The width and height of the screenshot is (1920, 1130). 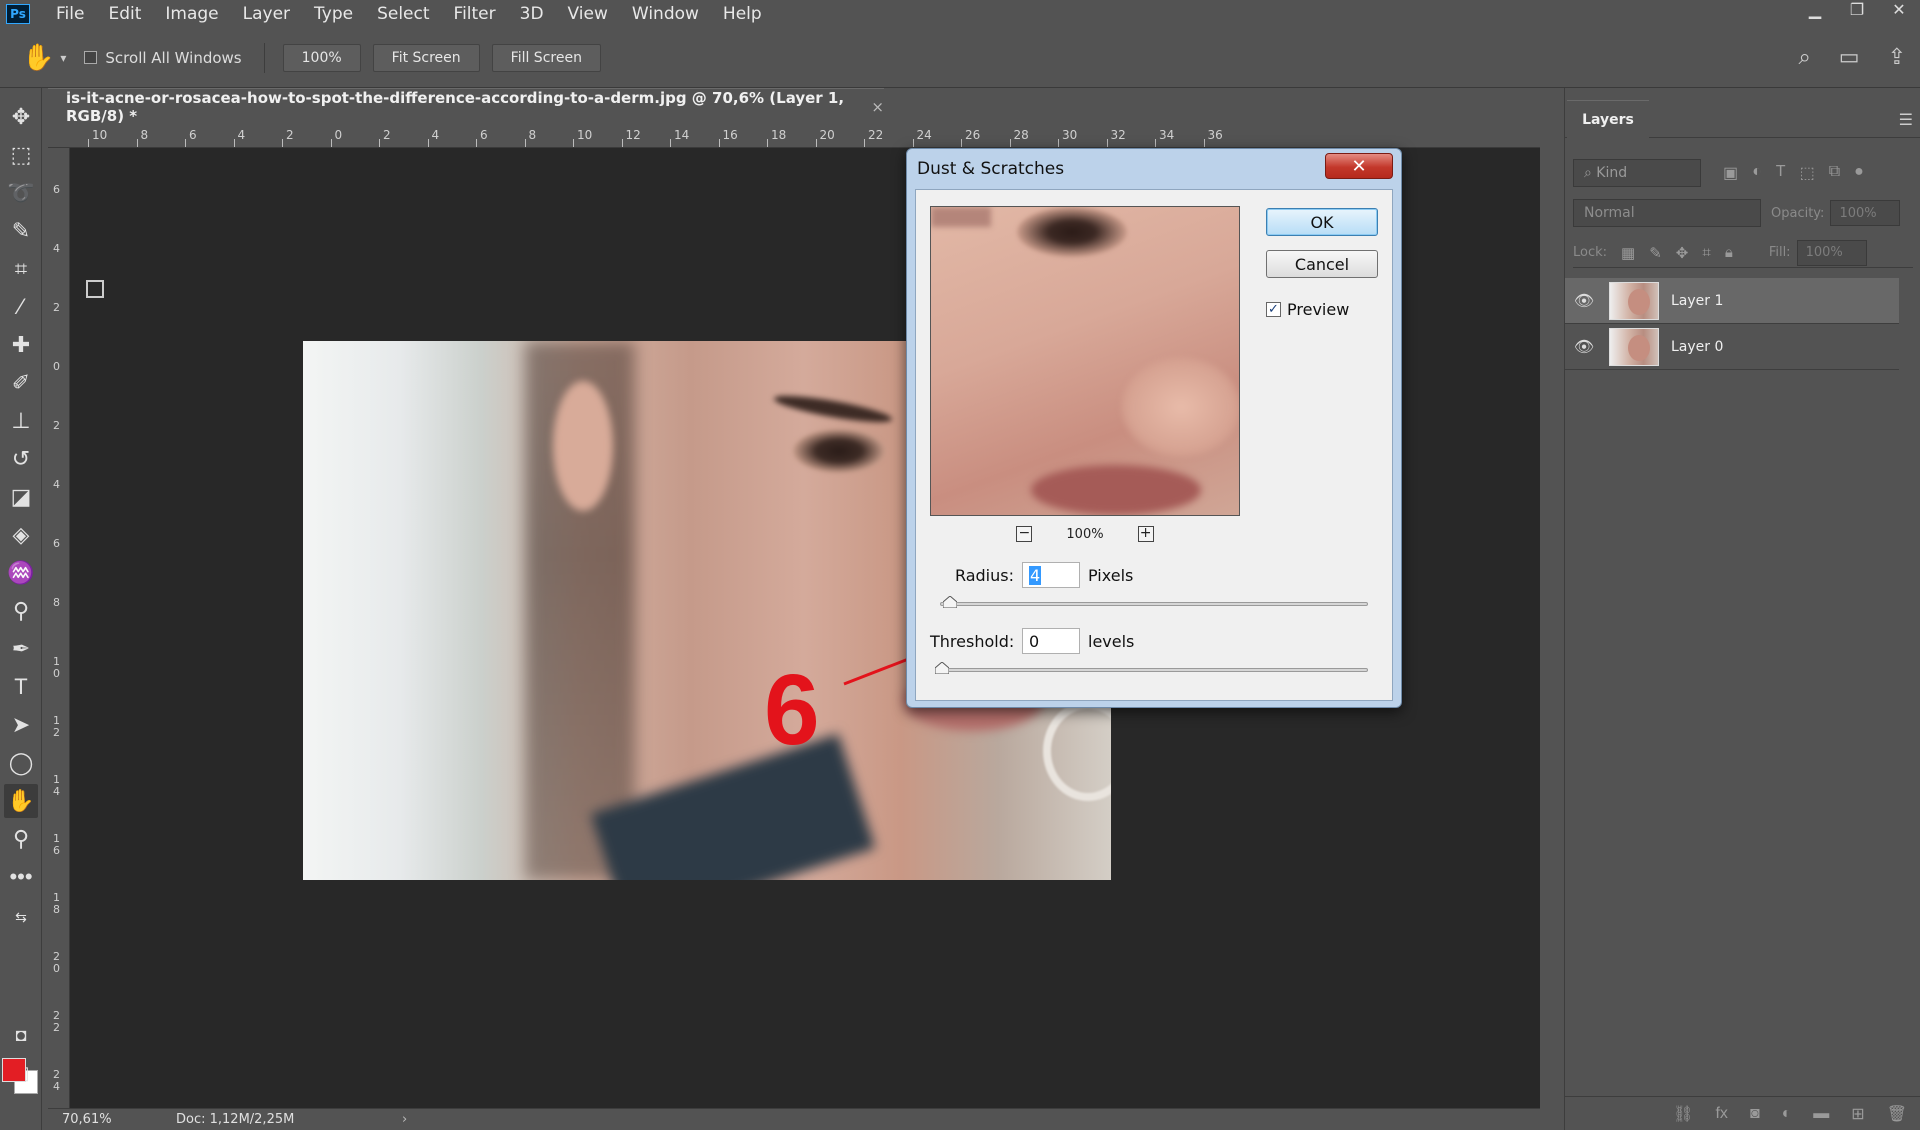 What do you see at coordinates (1729, 253) in the screenshot?
I see `lock-all-icon: 🔒︎` at bounding box center [1729, 253].